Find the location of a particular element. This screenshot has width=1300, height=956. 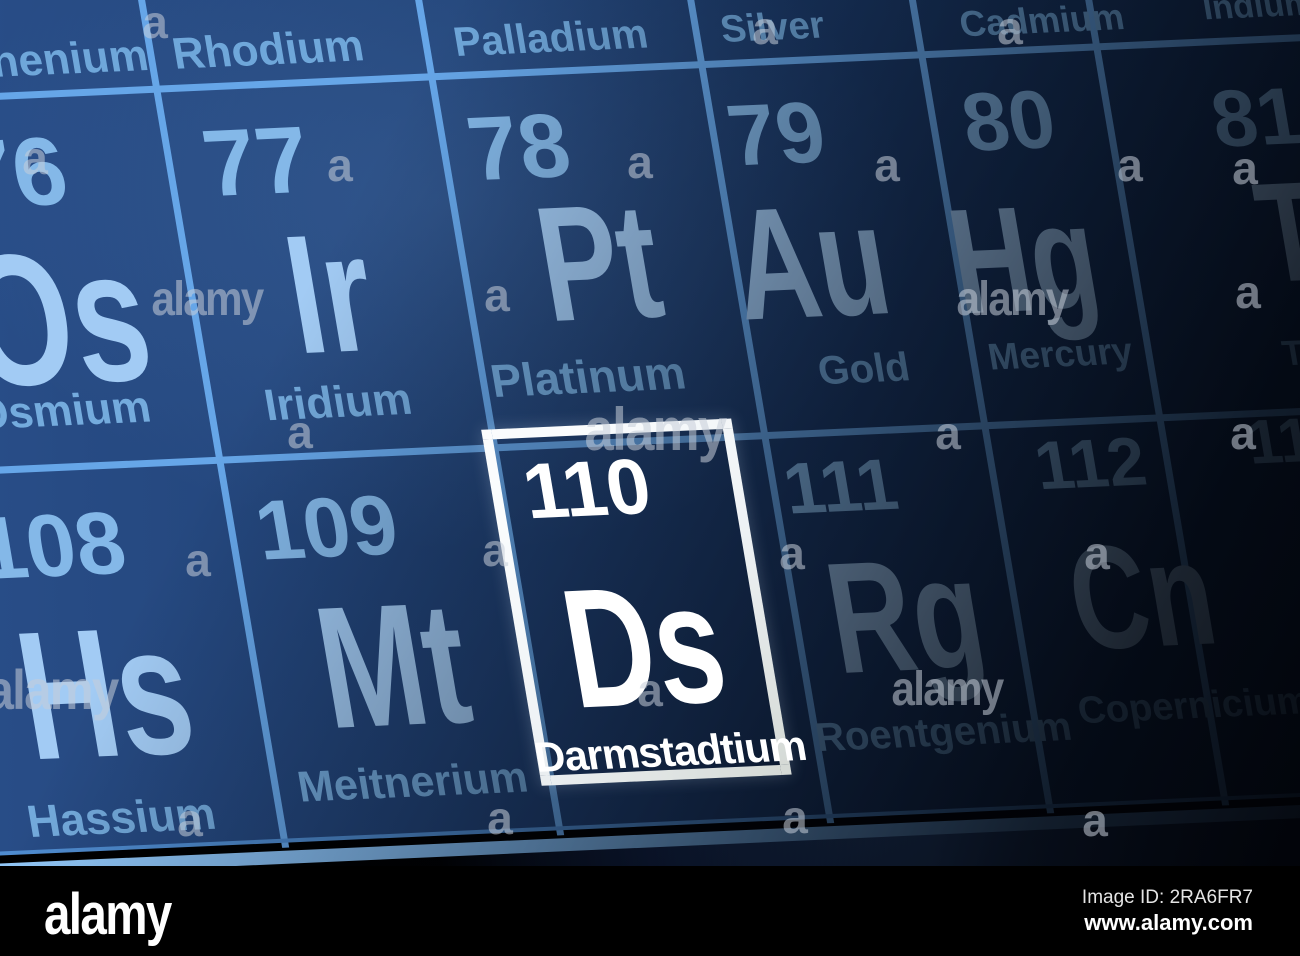

image-id-text: Image ID: 2RA6FR7 is located at coordinates (1167, 897).